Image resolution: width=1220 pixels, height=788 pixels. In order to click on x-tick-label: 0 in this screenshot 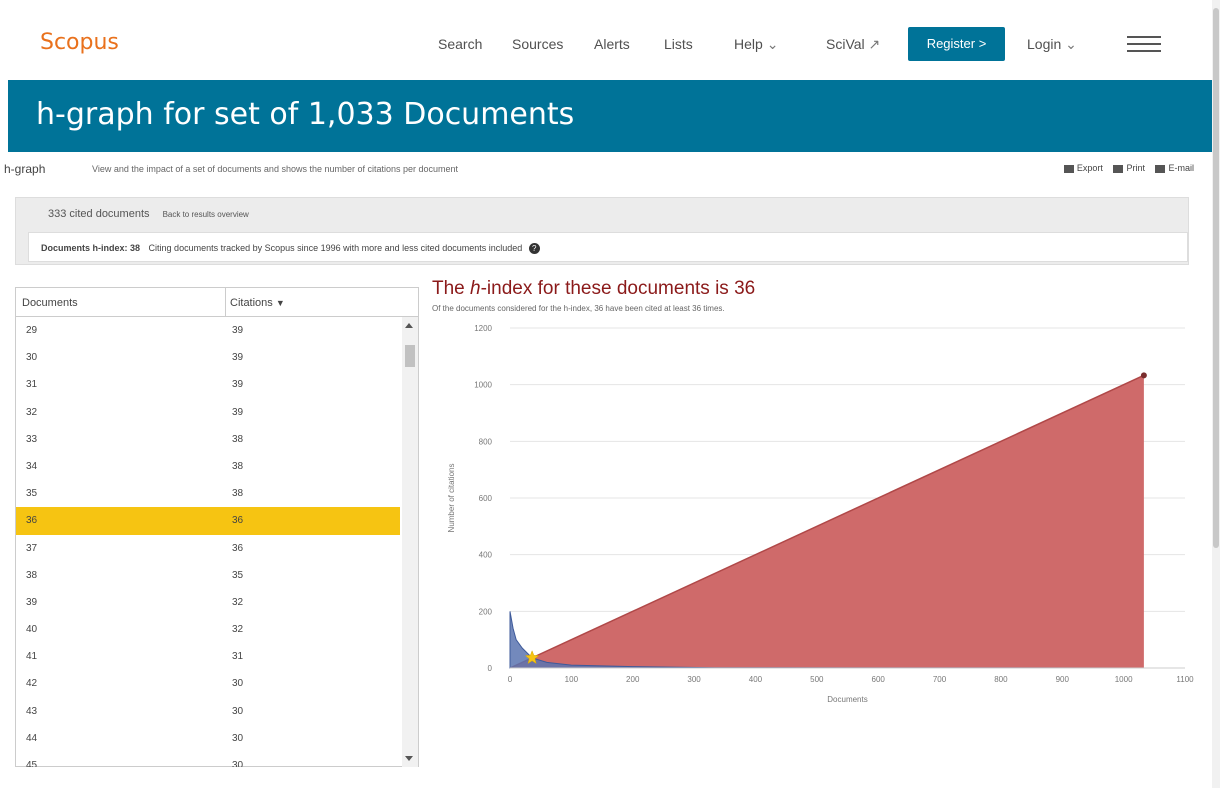, I will do `click(510, 679)`.